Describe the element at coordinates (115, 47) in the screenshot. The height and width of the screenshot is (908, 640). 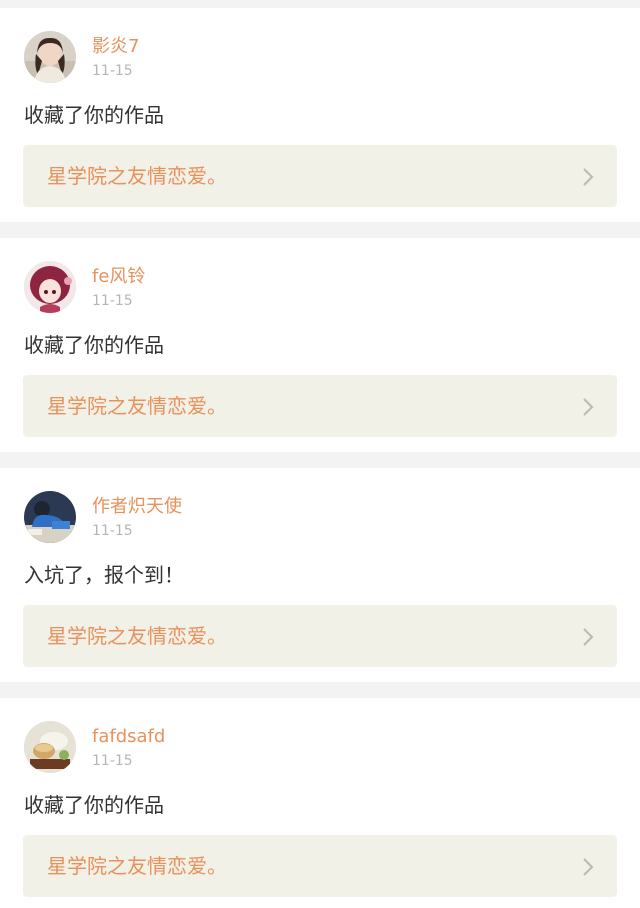
I see `username: 影炎7` at that location.